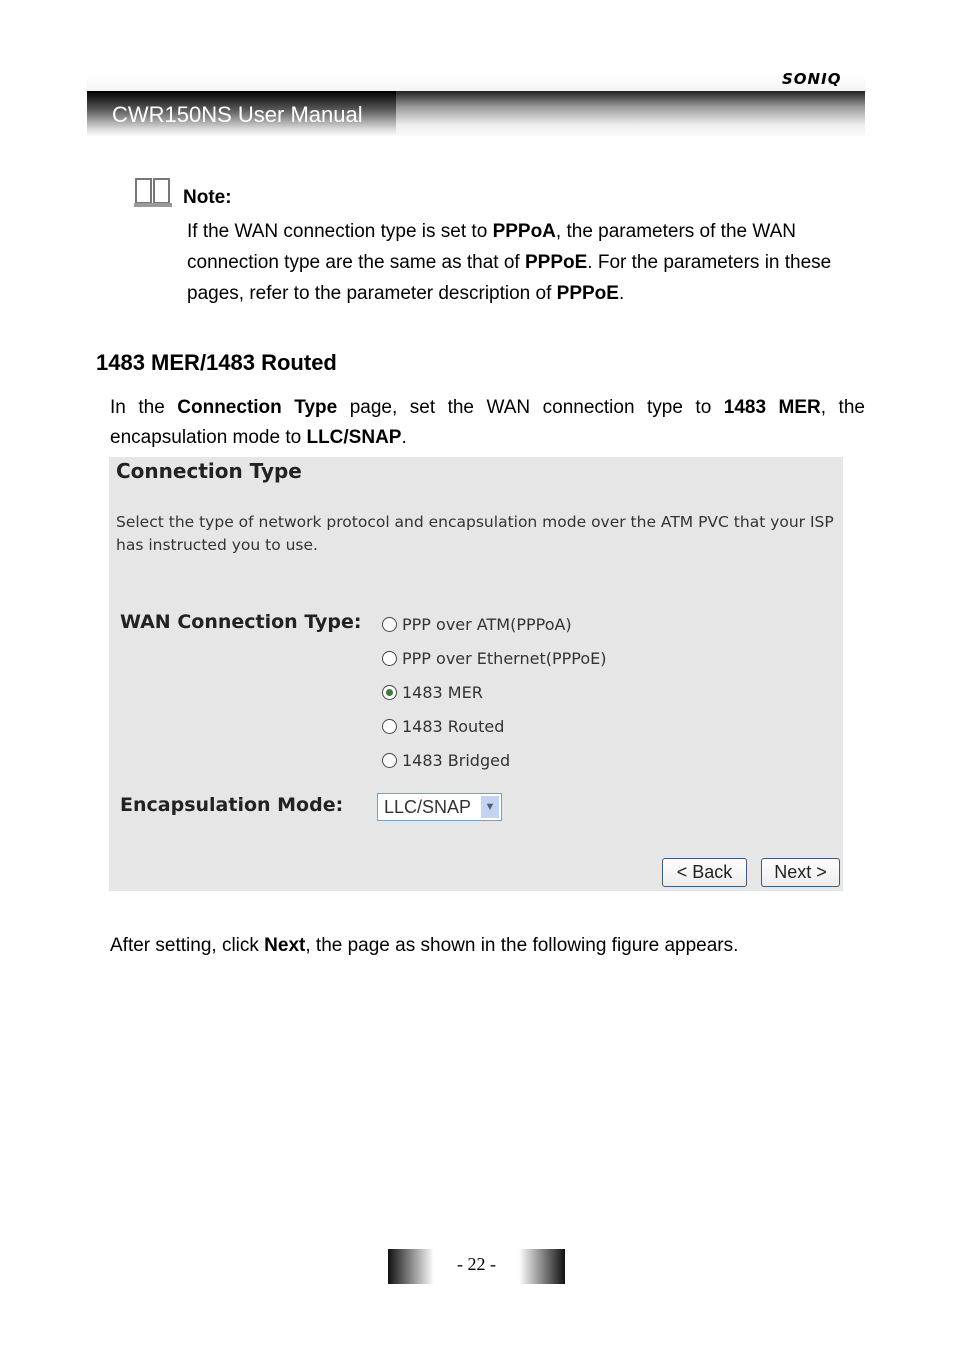 The width and height of the screenshot is (954, 1350). Describe the element at coordinates (216, 362) in the screenshot. I see `section-title: 1483 MER/1483 Routed` at that location.